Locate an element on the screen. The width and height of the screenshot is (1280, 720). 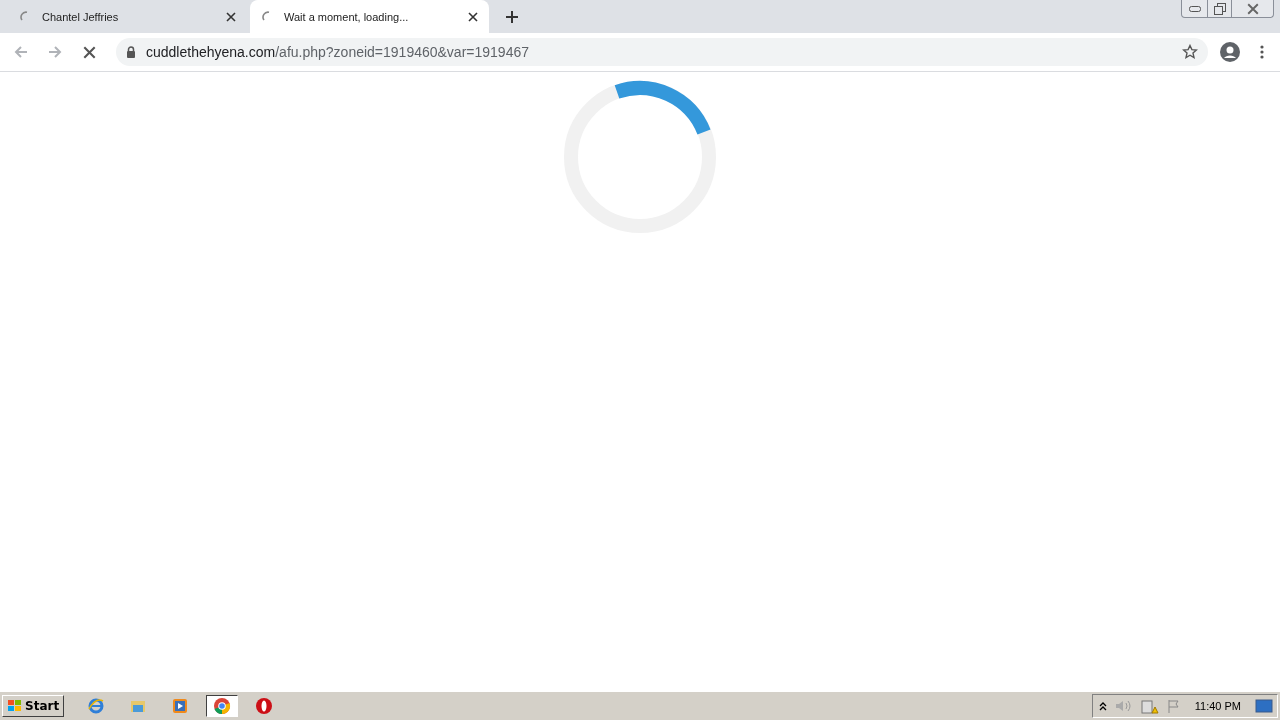
clock: 11:40 PM is located at coordinates (1217, 706).